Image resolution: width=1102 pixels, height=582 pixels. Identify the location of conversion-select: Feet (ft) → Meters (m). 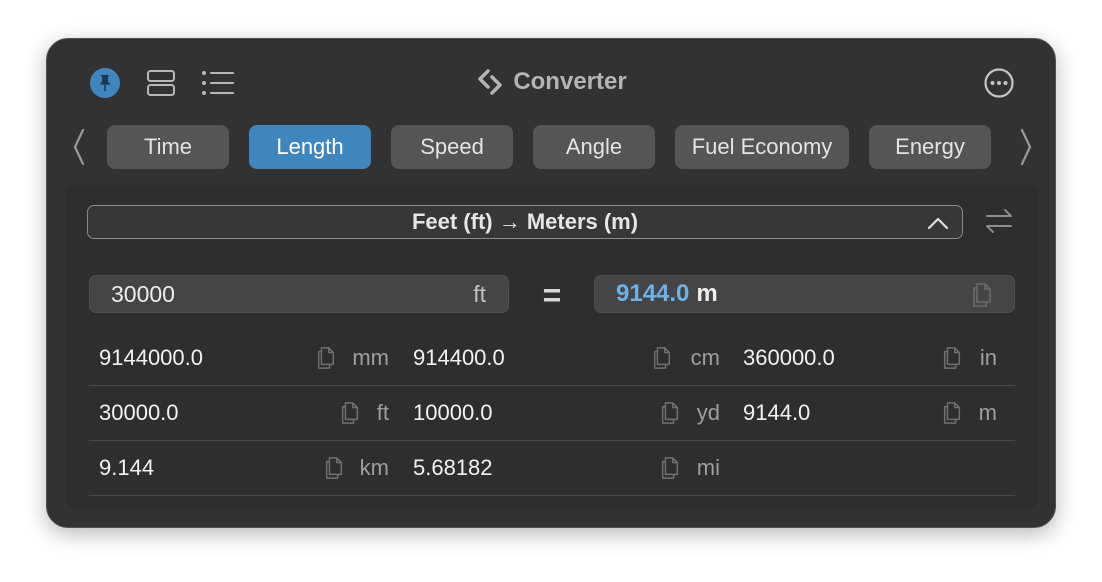
(525, 222).